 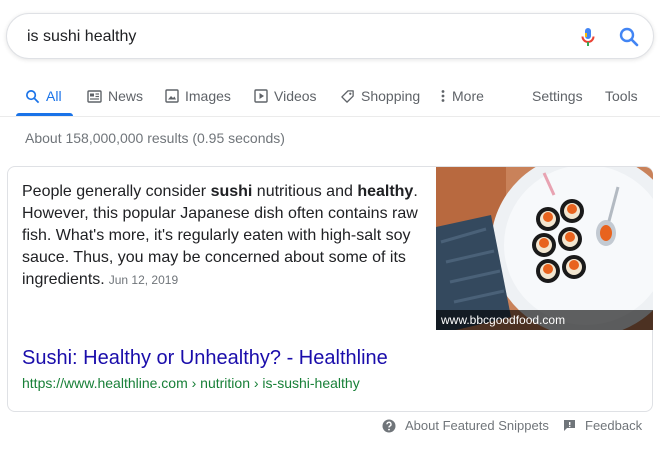 I want to click on tab-shopping: Shopping, so click(x=380, y=96).